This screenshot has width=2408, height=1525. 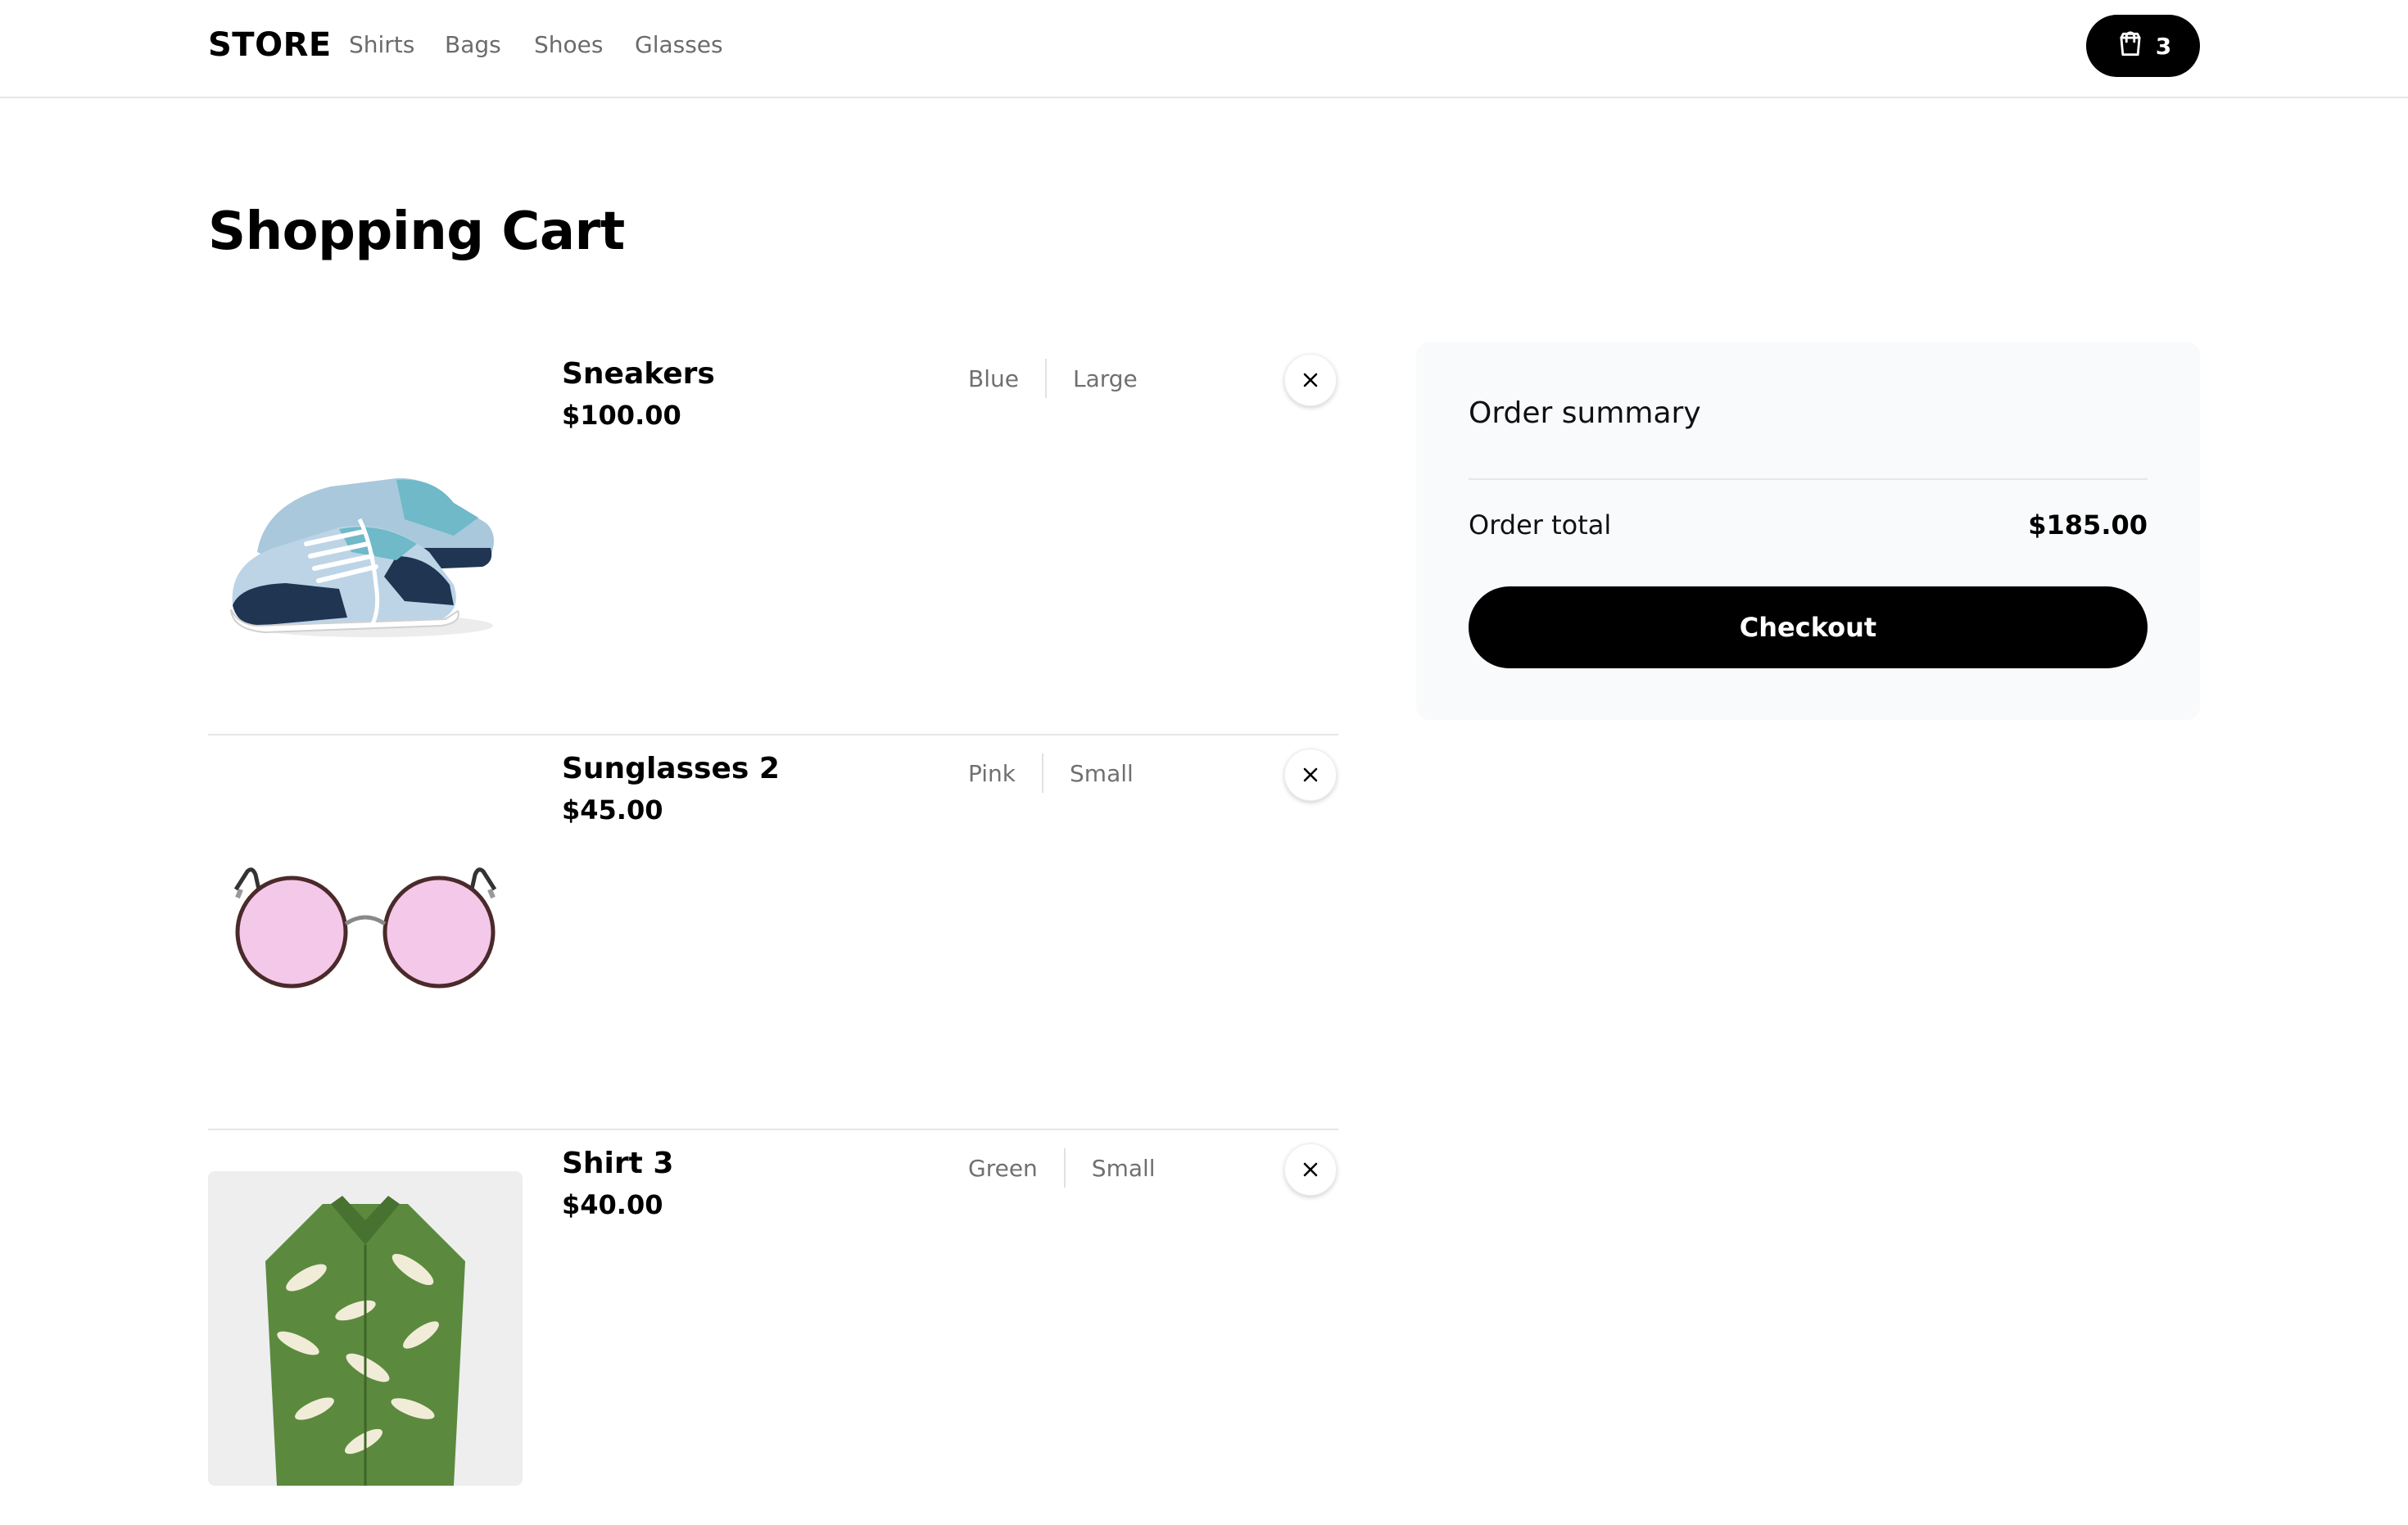 I want to click on item-name: Sunglasses 2, so click(x=671, y=768).